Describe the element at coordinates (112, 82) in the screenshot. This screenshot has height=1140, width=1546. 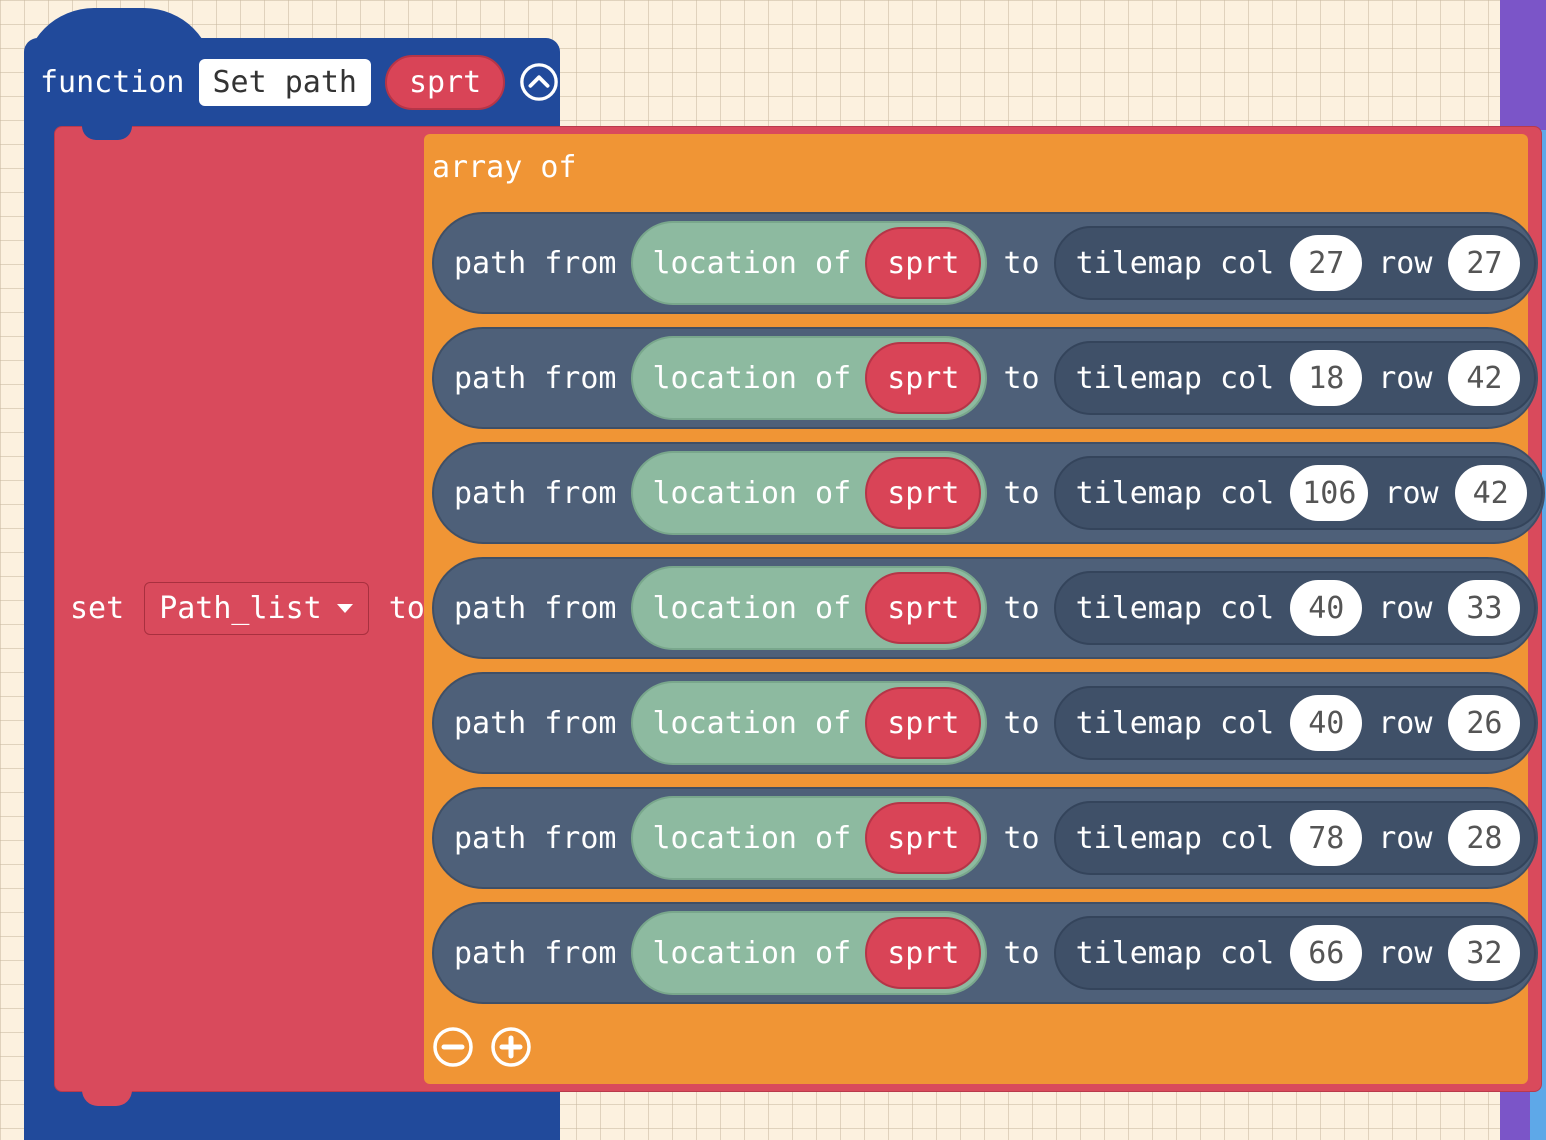
I see `function-keyword: function` at that location.